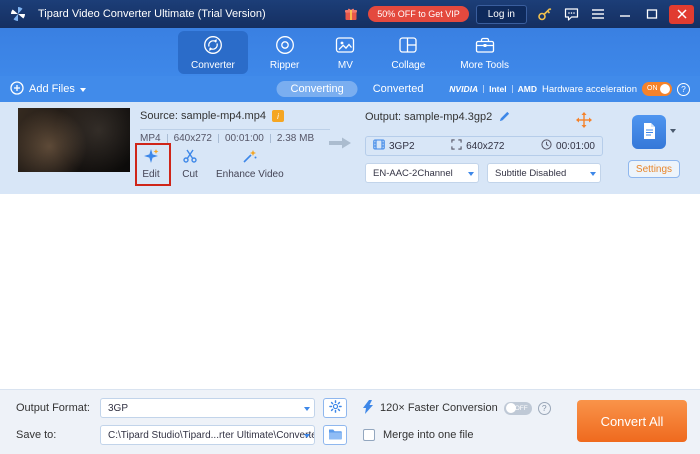  I want to click on filmstrip-icon, so click(379, 146).